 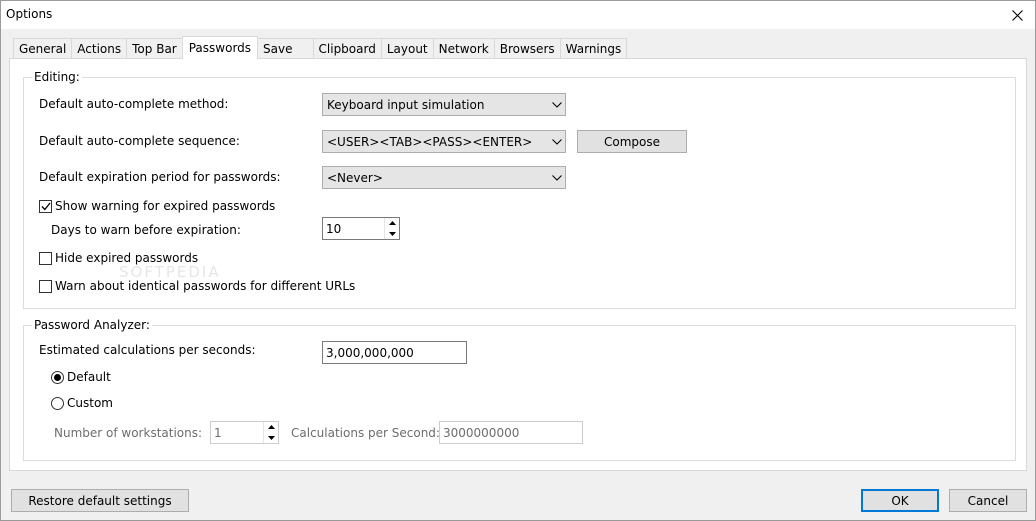 I want to click on restore-defaults-label: Restore default settings, so click(x=100, y=500).